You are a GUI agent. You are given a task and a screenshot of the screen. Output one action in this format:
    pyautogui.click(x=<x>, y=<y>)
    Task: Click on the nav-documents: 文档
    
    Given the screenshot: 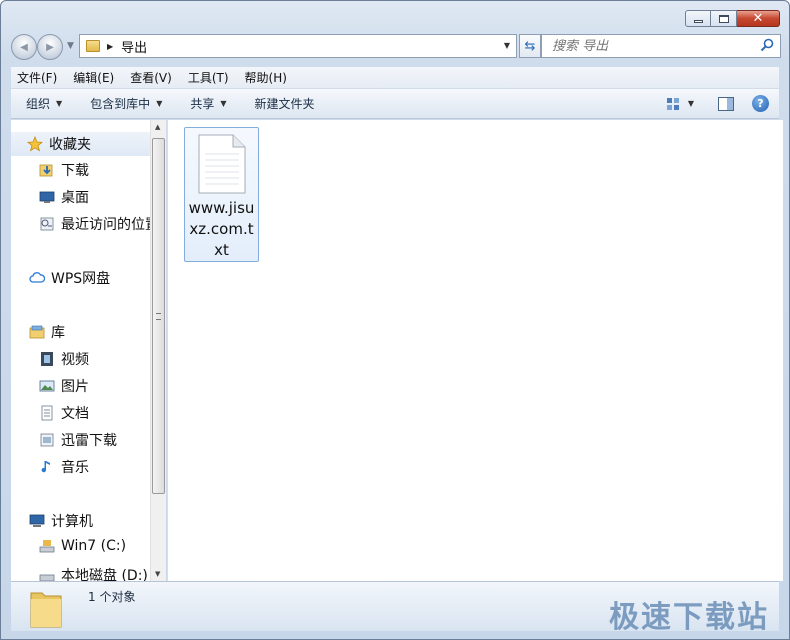 What is the action you would take?
    pyautogui.click(x=64, y=413)
    